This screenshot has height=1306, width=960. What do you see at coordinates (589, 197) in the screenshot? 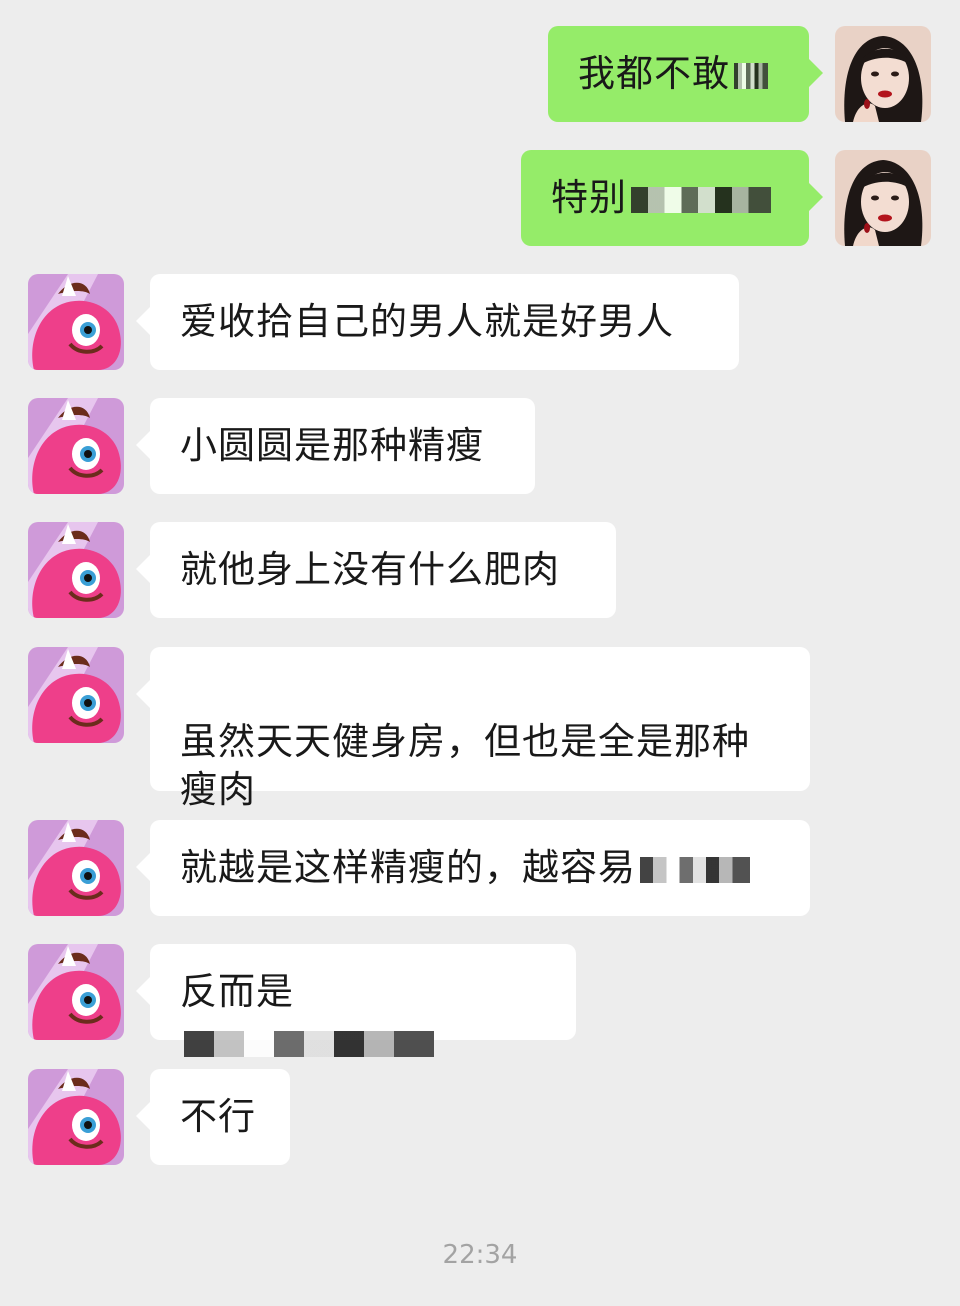
I see `message-text: 特别` at bounding box center [589, 197].